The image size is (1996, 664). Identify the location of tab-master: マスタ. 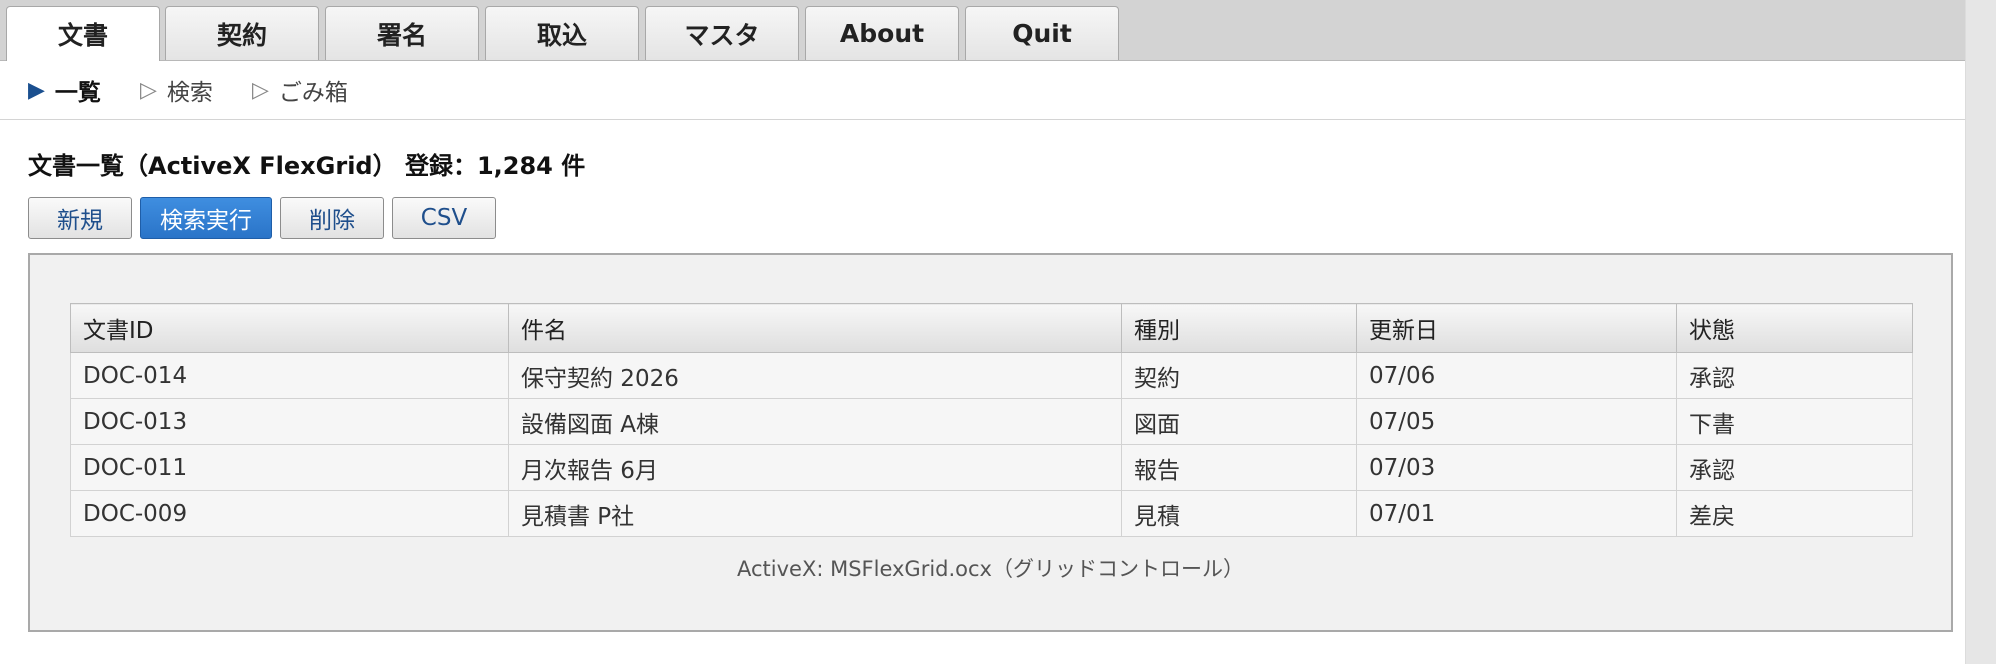
(722, 33).